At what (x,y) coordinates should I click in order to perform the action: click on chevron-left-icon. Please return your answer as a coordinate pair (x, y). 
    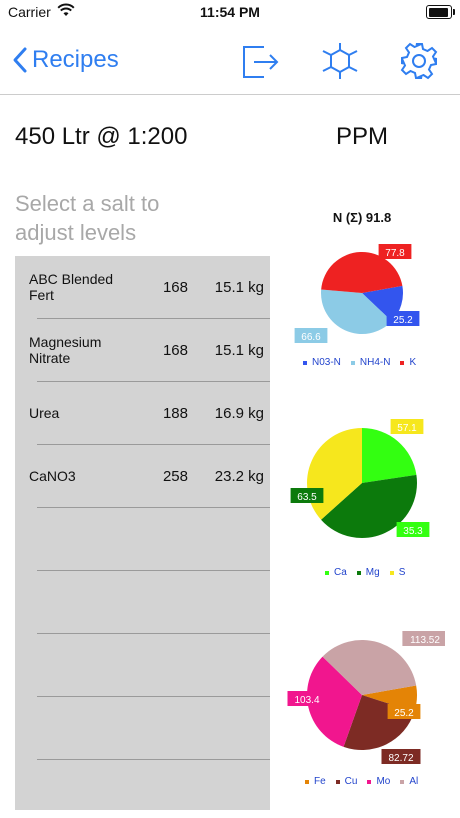
    Looking at the image, I should click on (20, 60).